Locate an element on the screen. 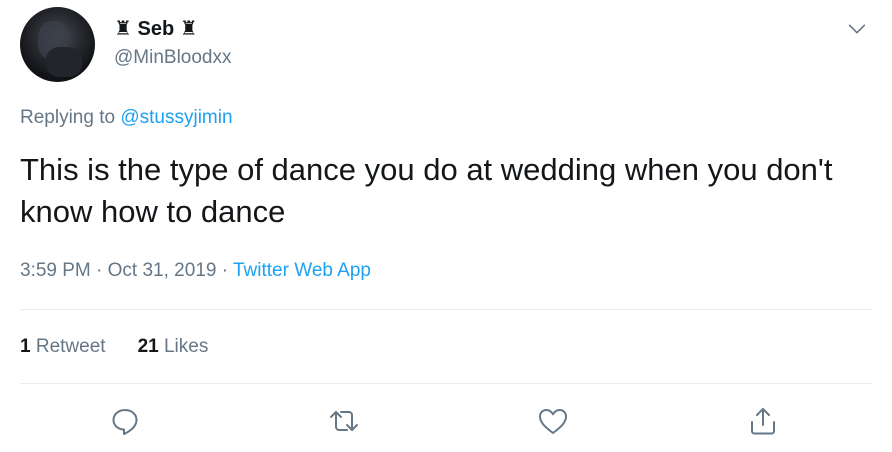 This screenshot has height=452, width=892. like-button is located at coordinates (553, 421).